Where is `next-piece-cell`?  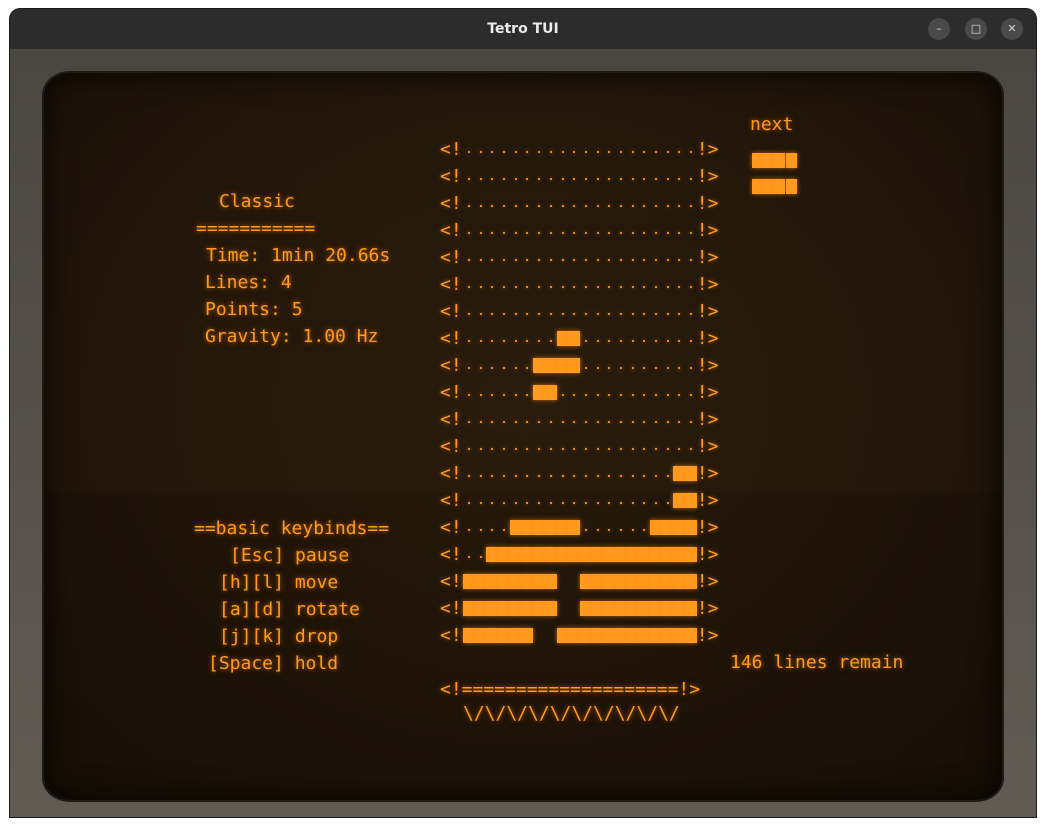 next-piece-cell is located at coordinates (780, 160).